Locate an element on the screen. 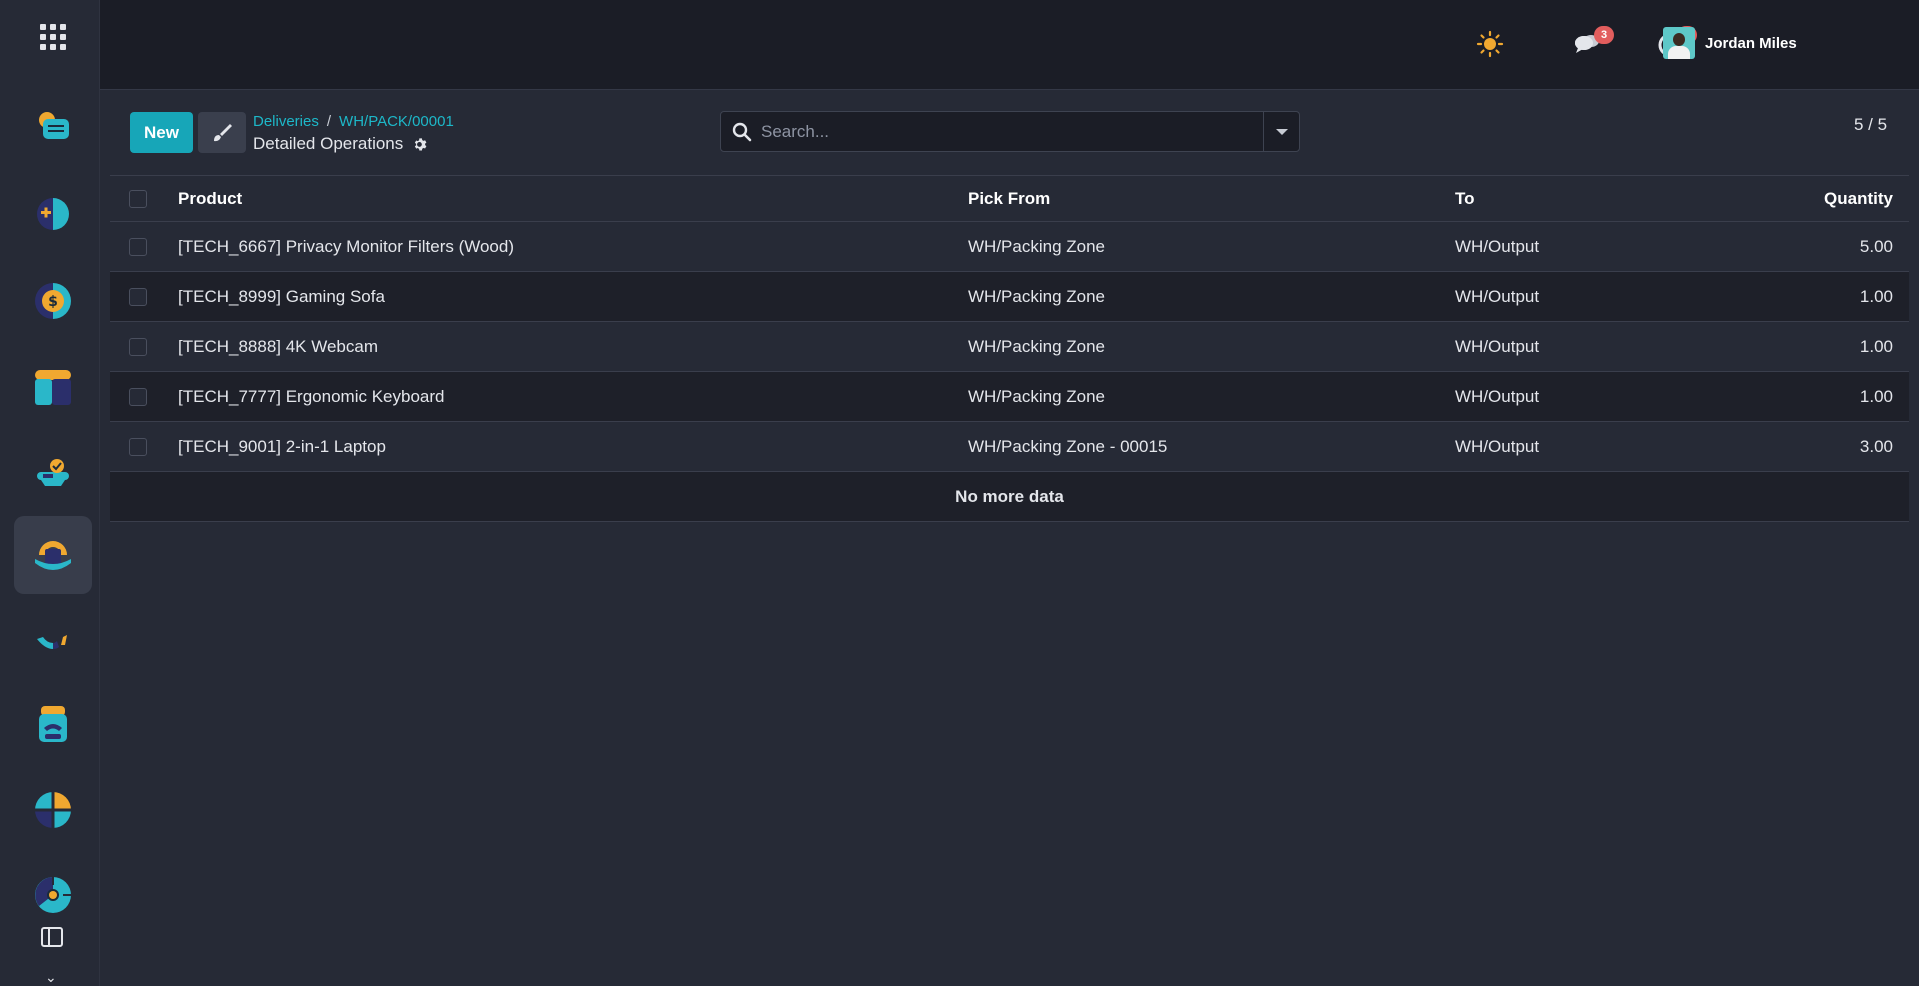  table-header: Product Pick From To Quantity is located at coordinates (1009, 198).